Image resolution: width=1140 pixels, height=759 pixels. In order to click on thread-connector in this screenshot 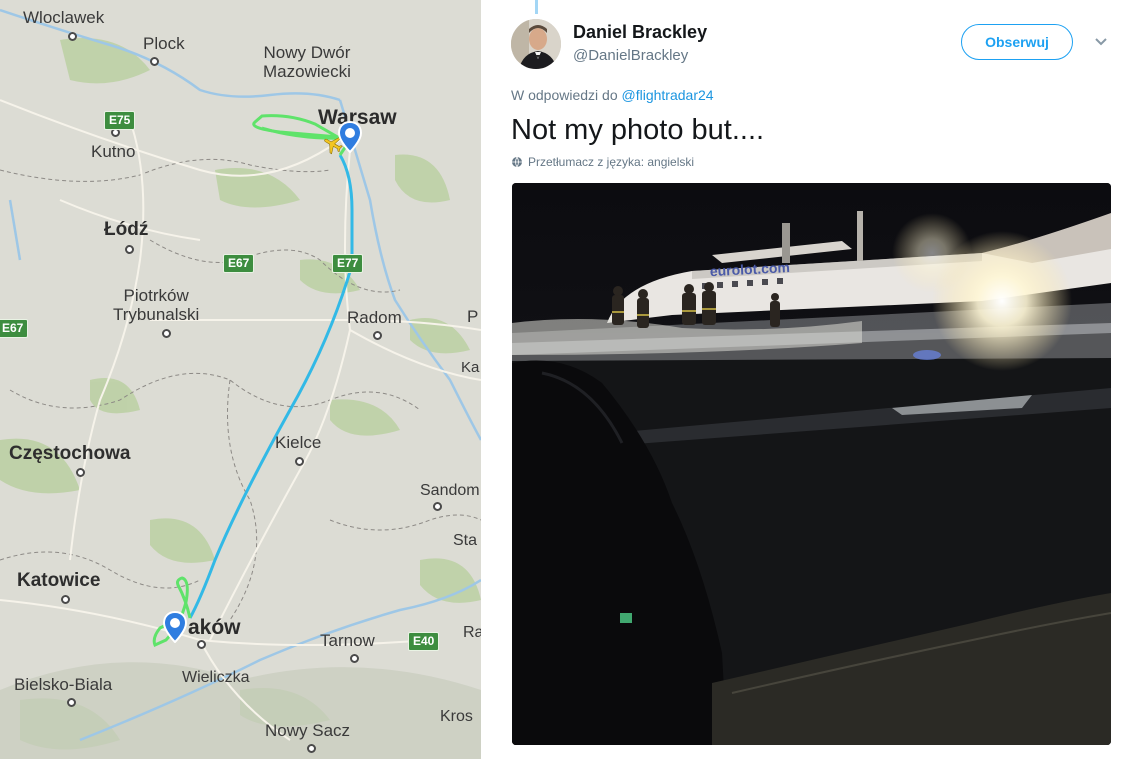, I will do `click(536, 7)`.